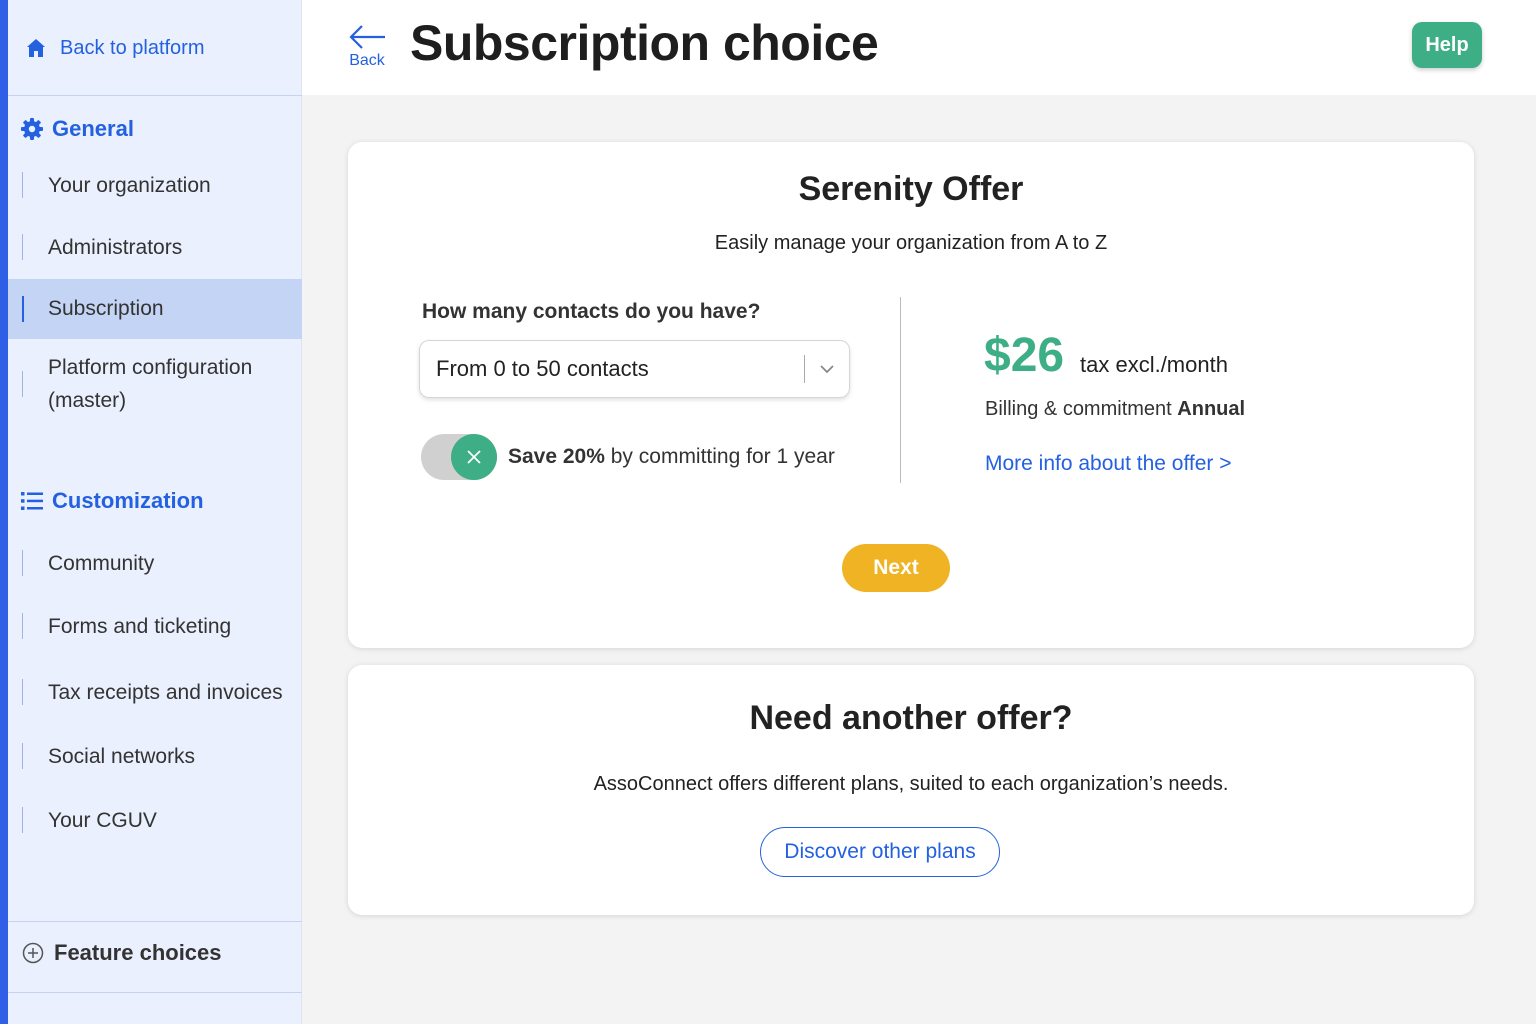 This screenshot has width=1536, height=1024. Describe the element at coordinates (591, 311) in the screenshot. I see `contacts-question: How many contacts do you have?` at that location.